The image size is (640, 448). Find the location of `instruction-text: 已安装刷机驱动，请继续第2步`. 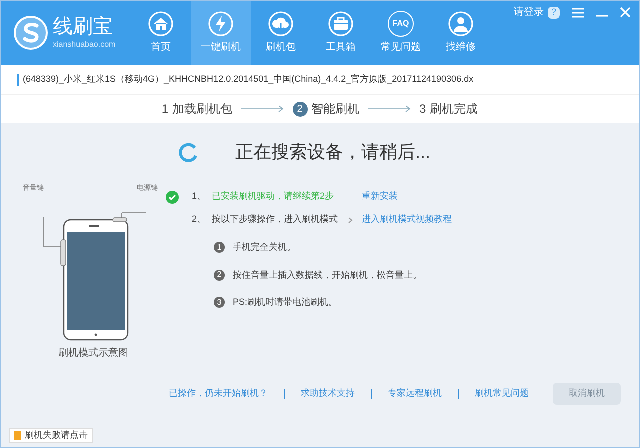

instruction-text: 已安装刷机驱动，请继续第2步 is located at coordinates (273, 197).